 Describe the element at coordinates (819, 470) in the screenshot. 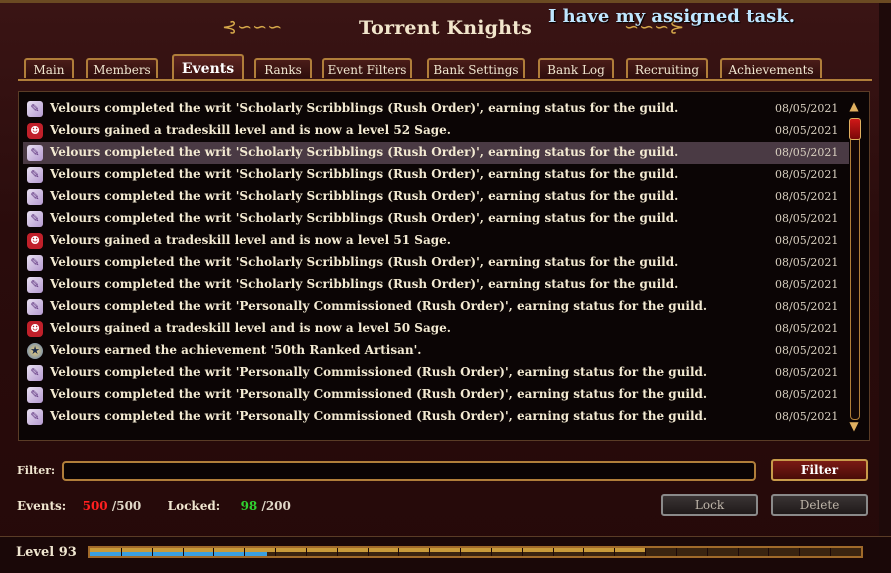

I see `filter-button: Filter` at that location.